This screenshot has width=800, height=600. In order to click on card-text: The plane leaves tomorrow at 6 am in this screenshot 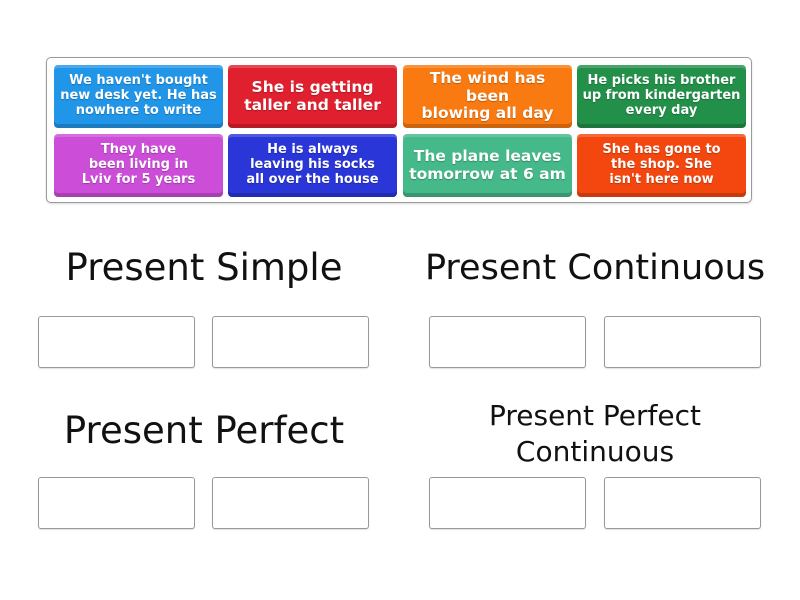, I will do `click(487, 165)`.